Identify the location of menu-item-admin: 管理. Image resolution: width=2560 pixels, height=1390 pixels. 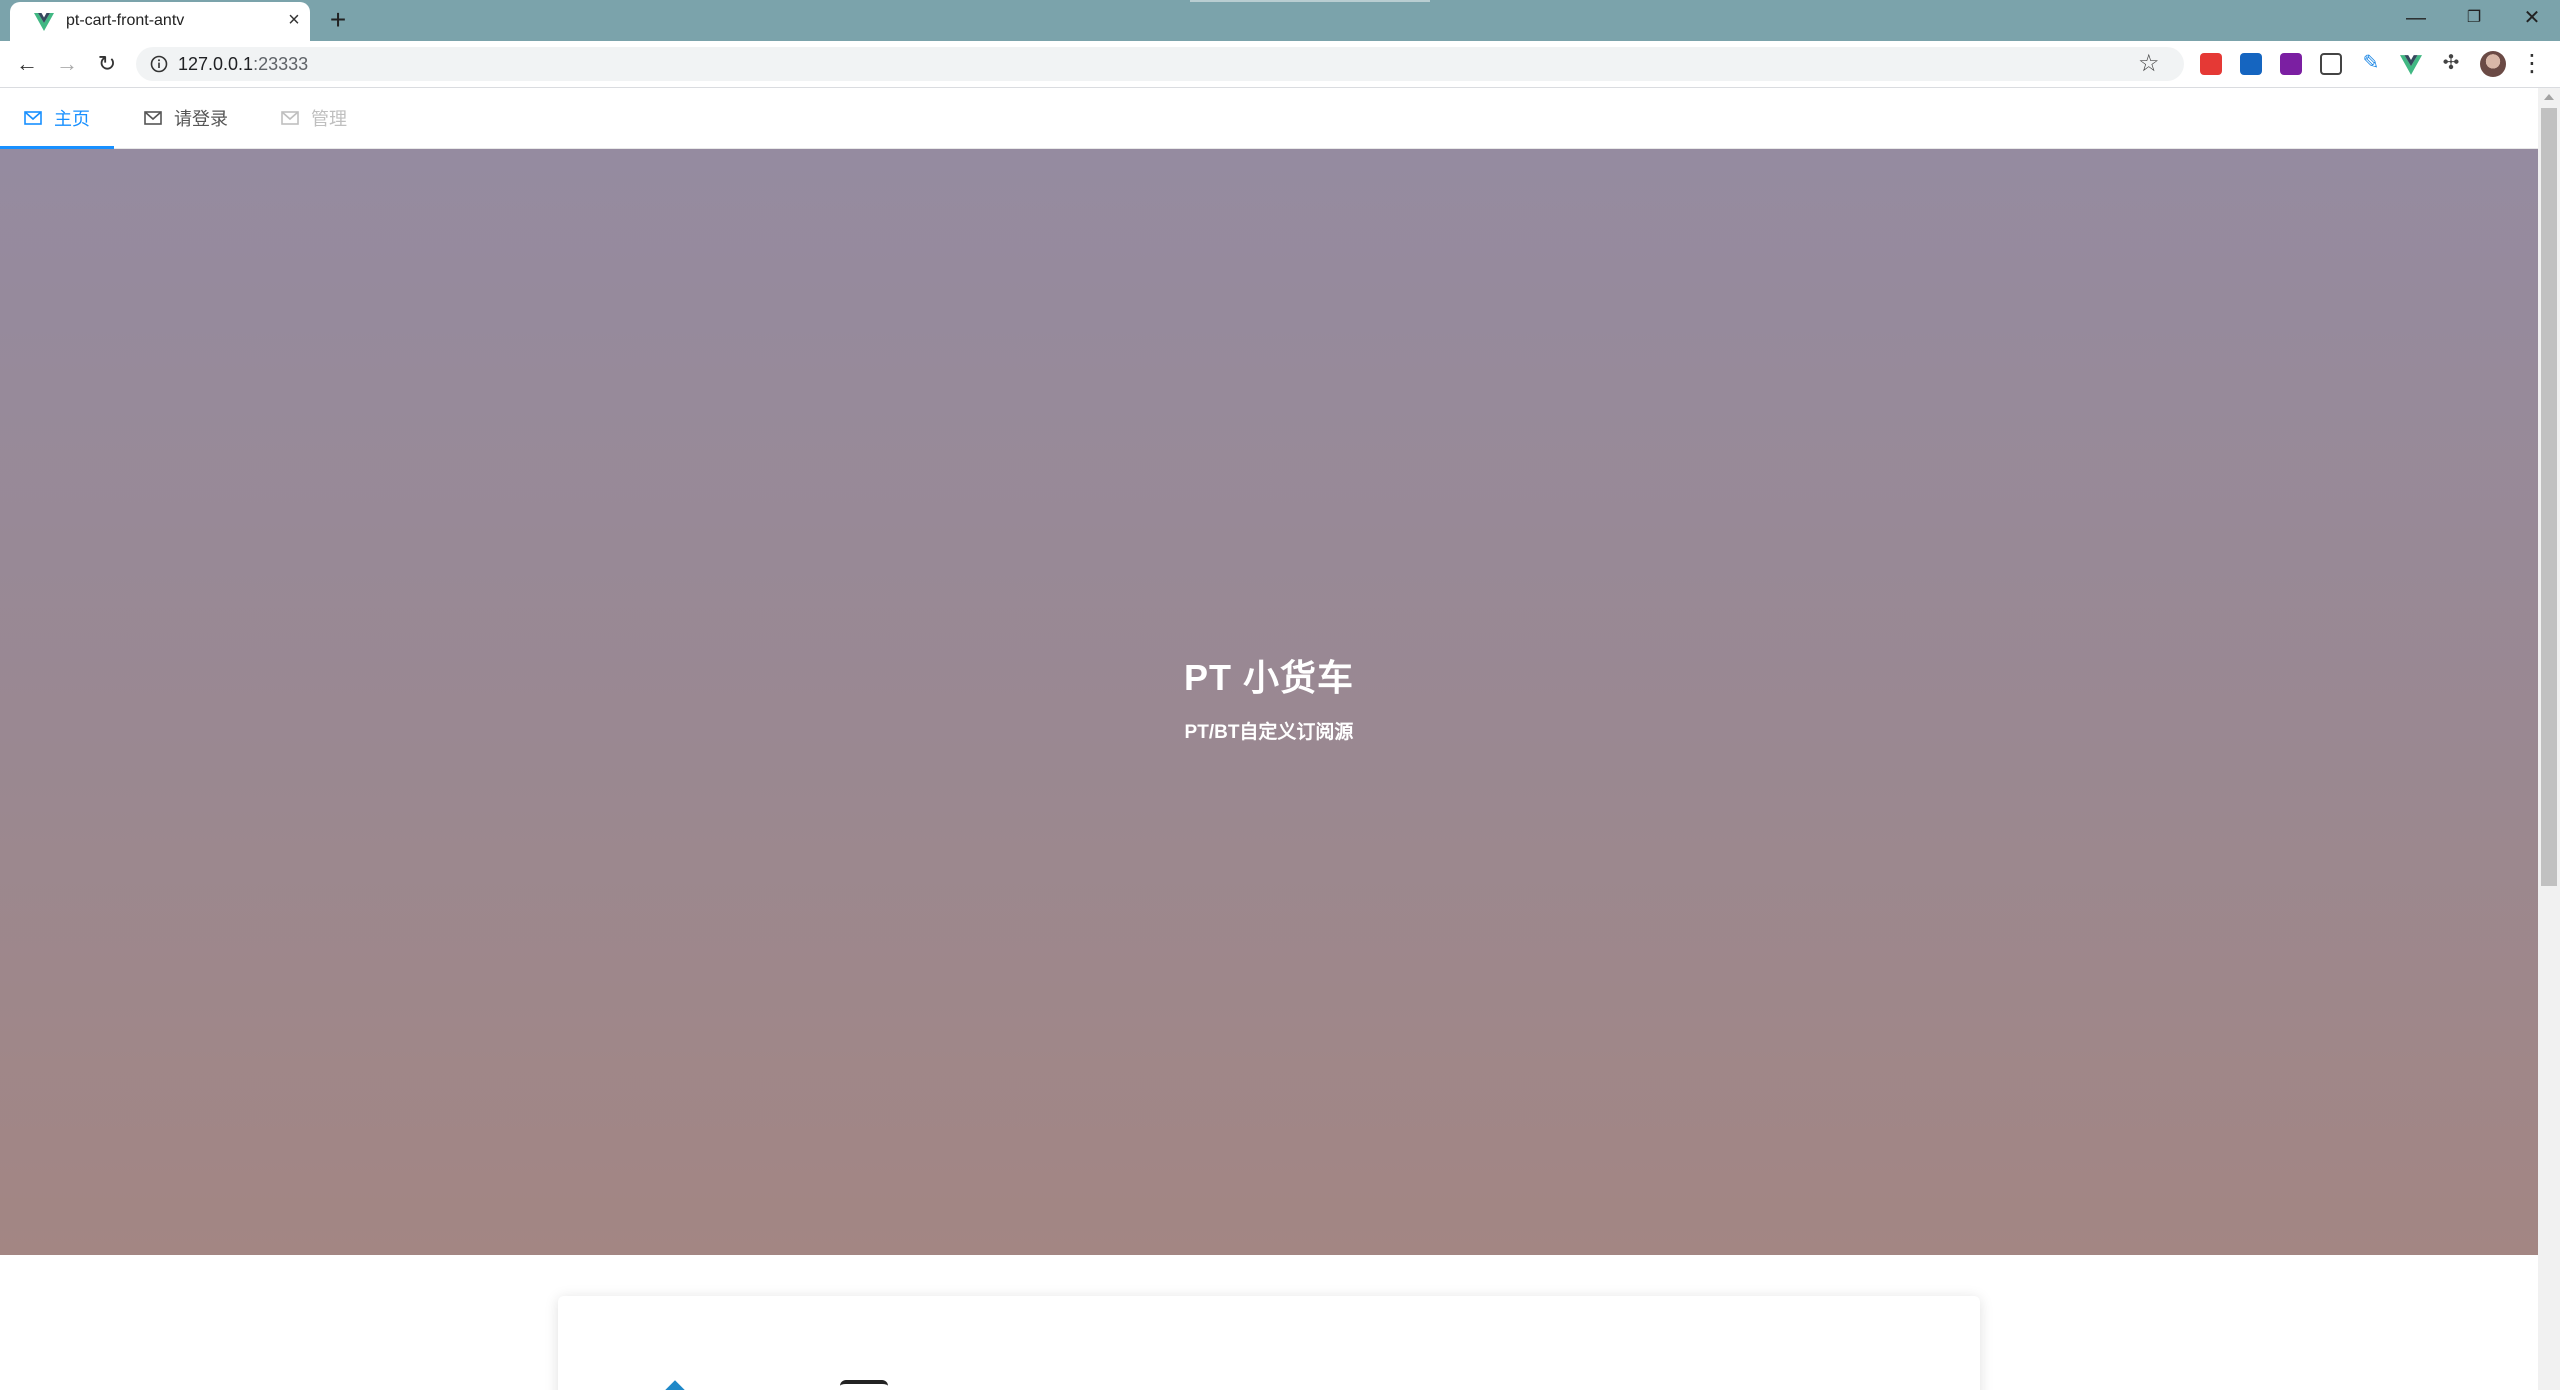
(314, 118).